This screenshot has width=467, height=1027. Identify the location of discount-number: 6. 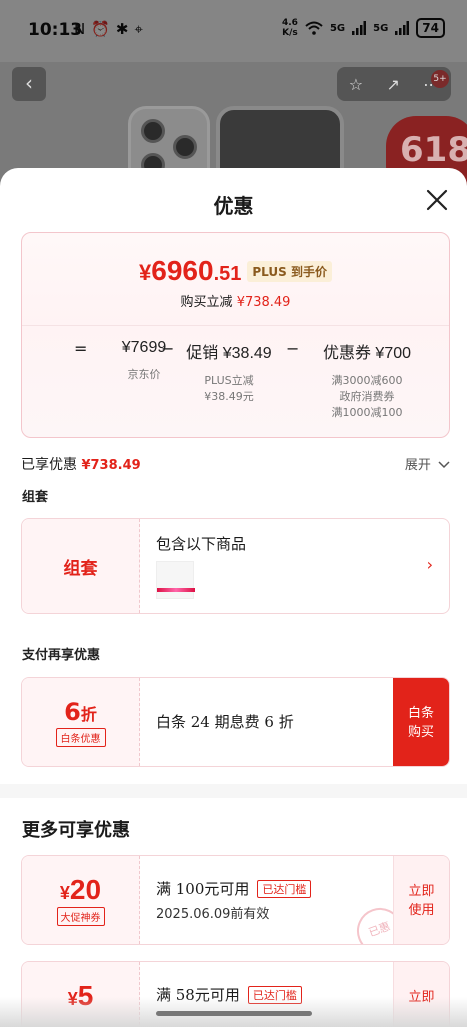
(72, 712).